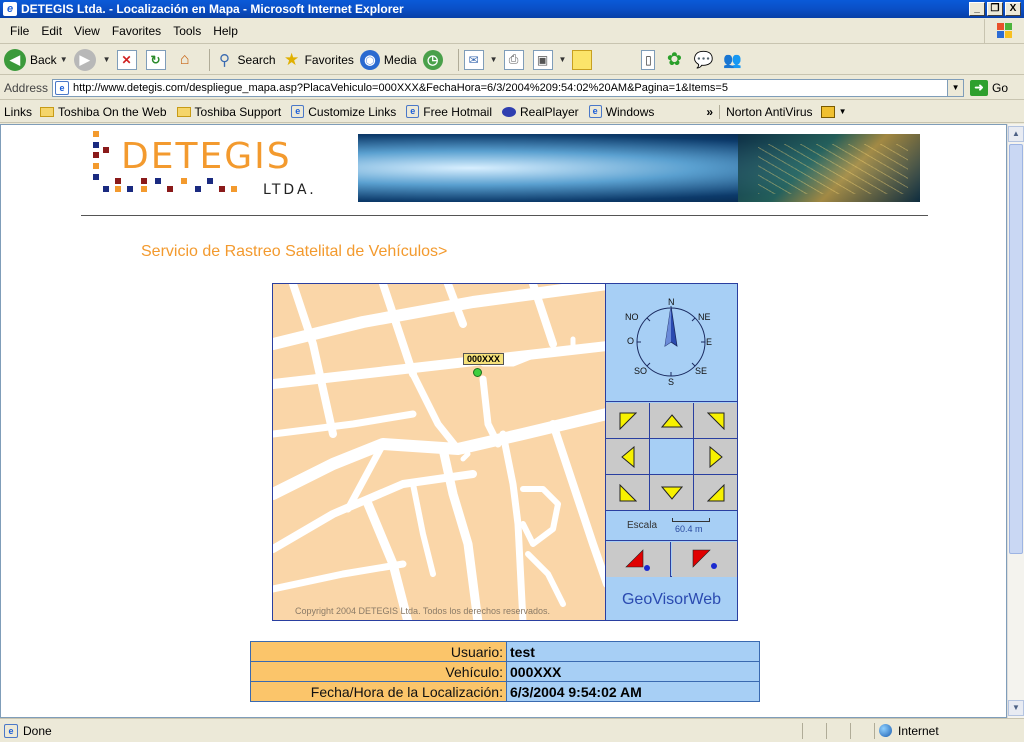 The height and width of the screenshot is (742, 1024). Describe the element at coordinates (128, 59) in the screenshot. I see `stop-button: ✕` at that location.